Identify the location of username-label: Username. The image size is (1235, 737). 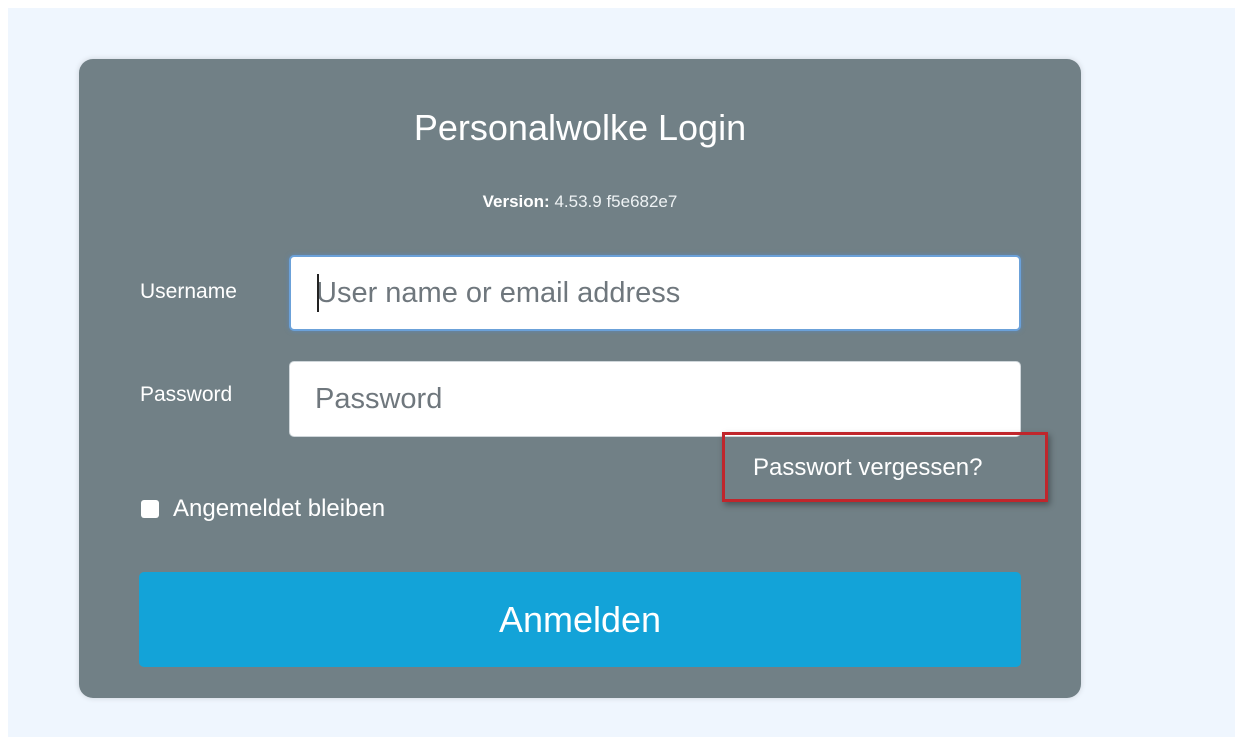
(188, 291).